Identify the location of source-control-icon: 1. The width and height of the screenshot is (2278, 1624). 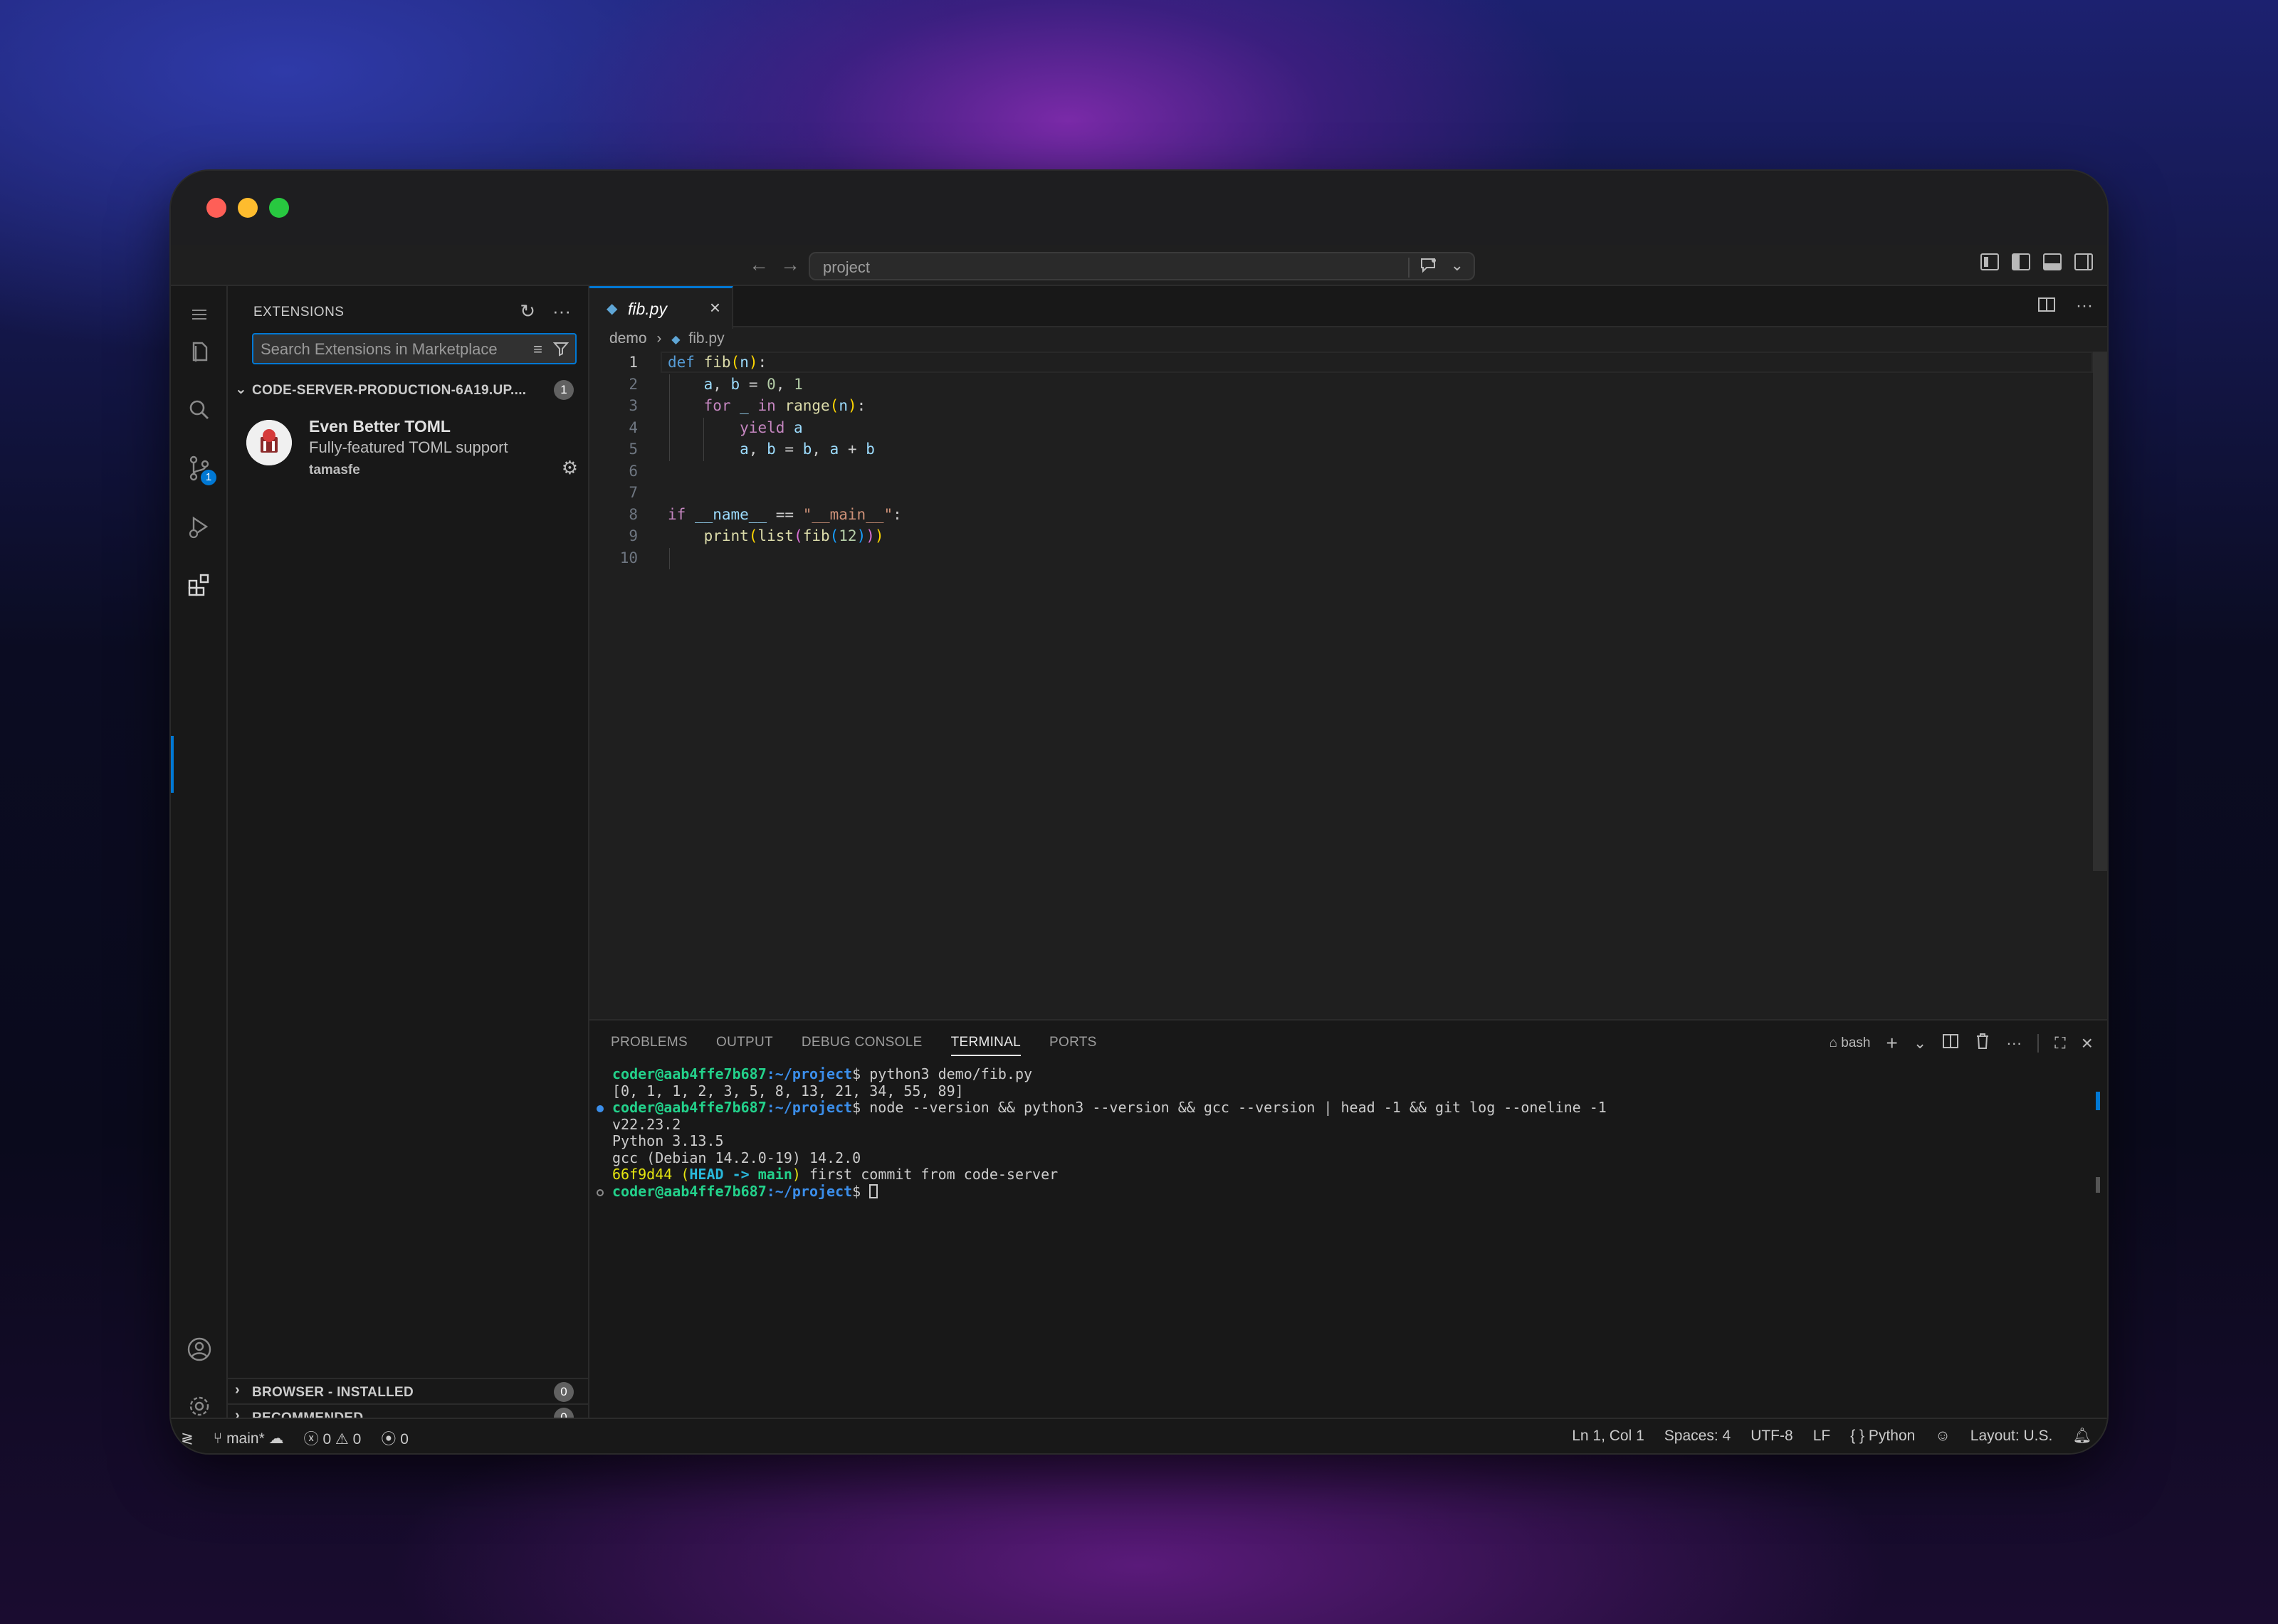
(200, 469).